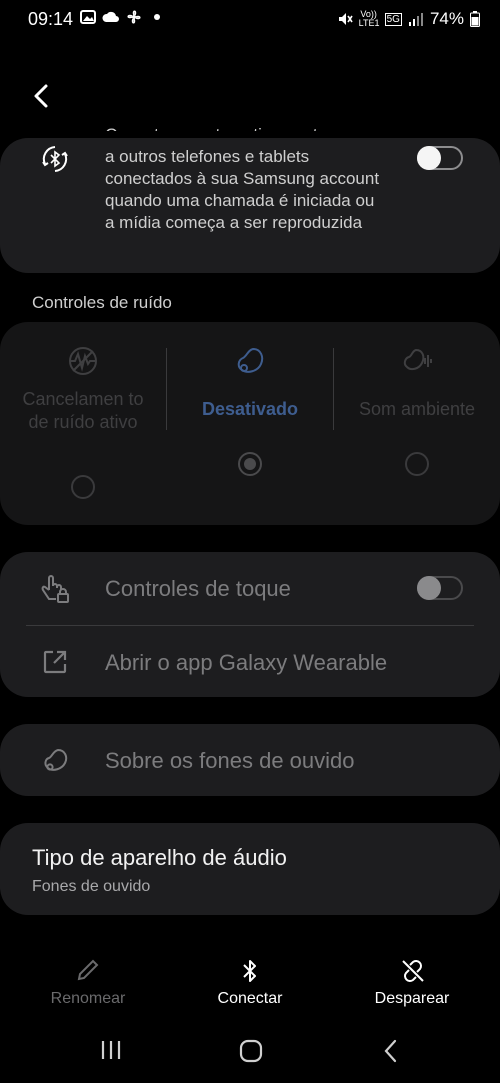  What do you see at coordinates (417, 464) in the screenshot?
I see `radio-ambient` at bounding box center [417, 464].